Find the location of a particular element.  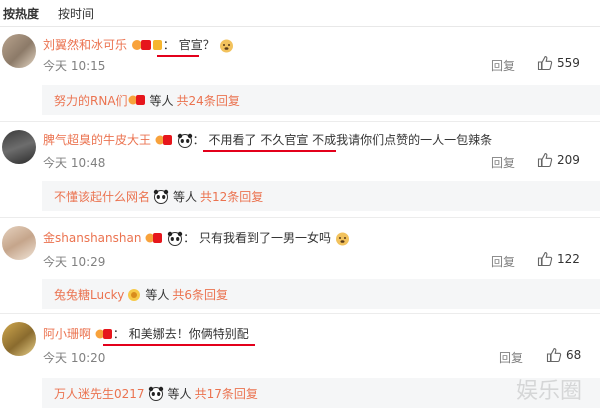

comment-text-line: 刘翼然和冰可乐 ： 官宣？ is located at coordinates (138, 44).